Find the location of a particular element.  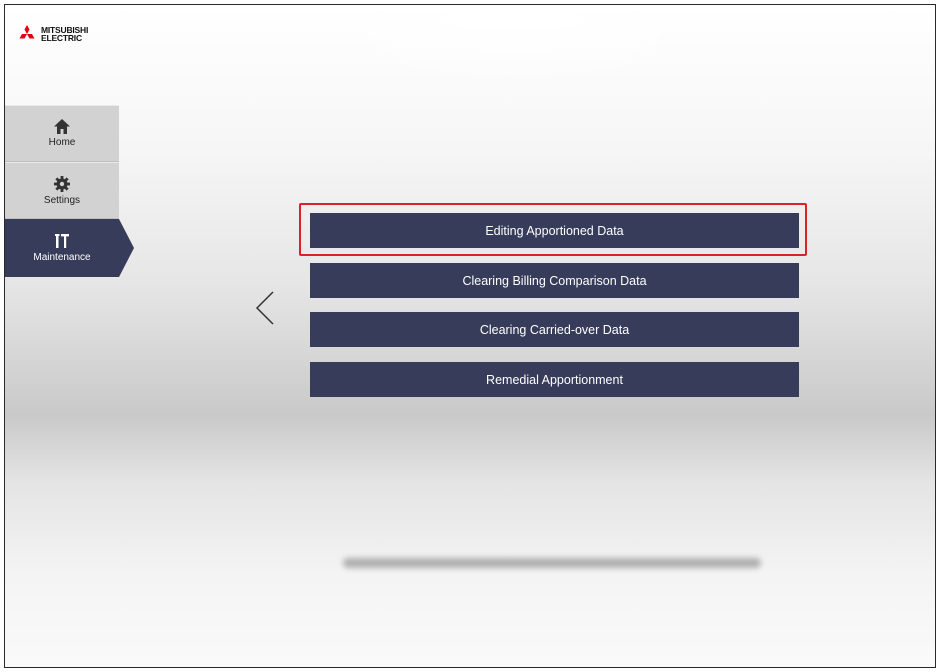

tools-icon is located at coordinates (62, 241).